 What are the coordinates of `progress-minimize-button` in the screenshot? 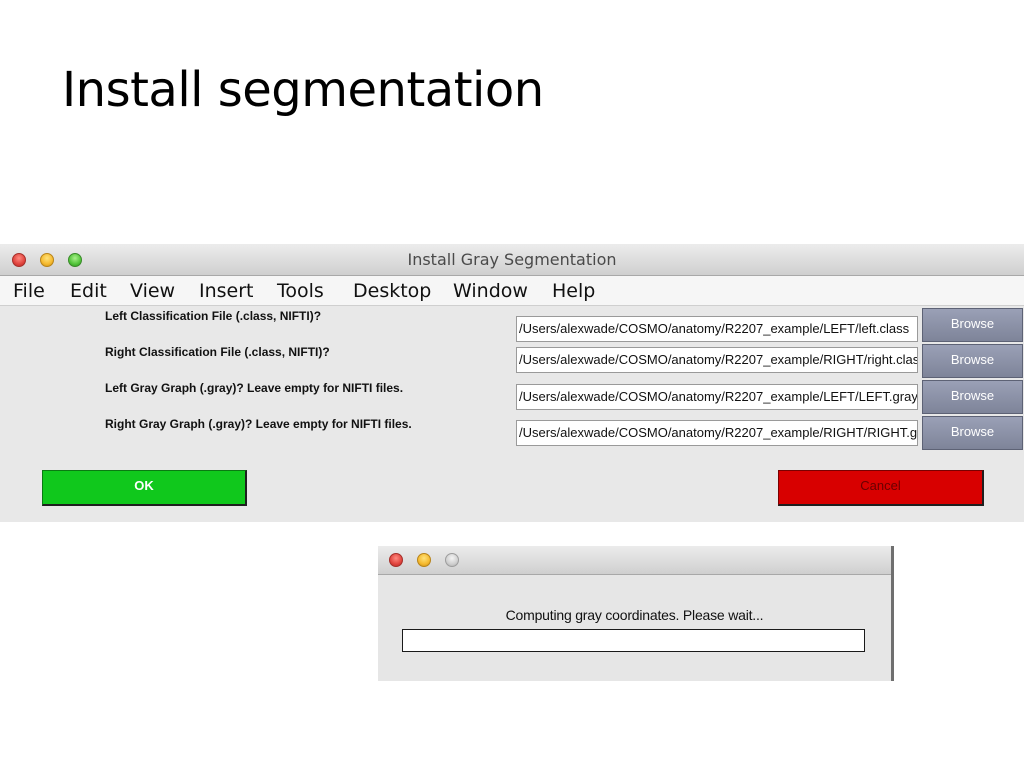 It's located at (424, 560).